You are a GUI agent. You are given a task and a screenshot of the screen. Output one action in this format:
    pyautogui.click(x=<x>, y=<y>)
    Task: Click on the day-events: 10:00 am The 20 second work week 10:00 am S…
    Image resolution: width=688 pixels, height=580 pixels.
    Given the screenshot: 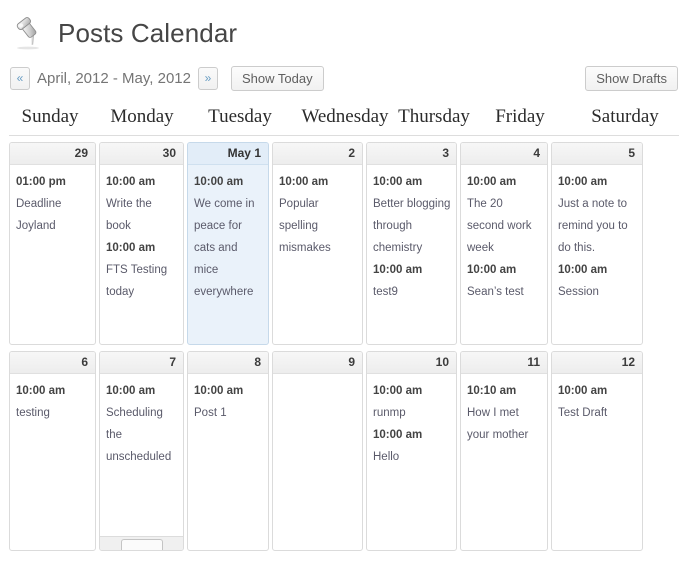 What is the action you would take?
    pyautogui.click(x=504, y=254)
    